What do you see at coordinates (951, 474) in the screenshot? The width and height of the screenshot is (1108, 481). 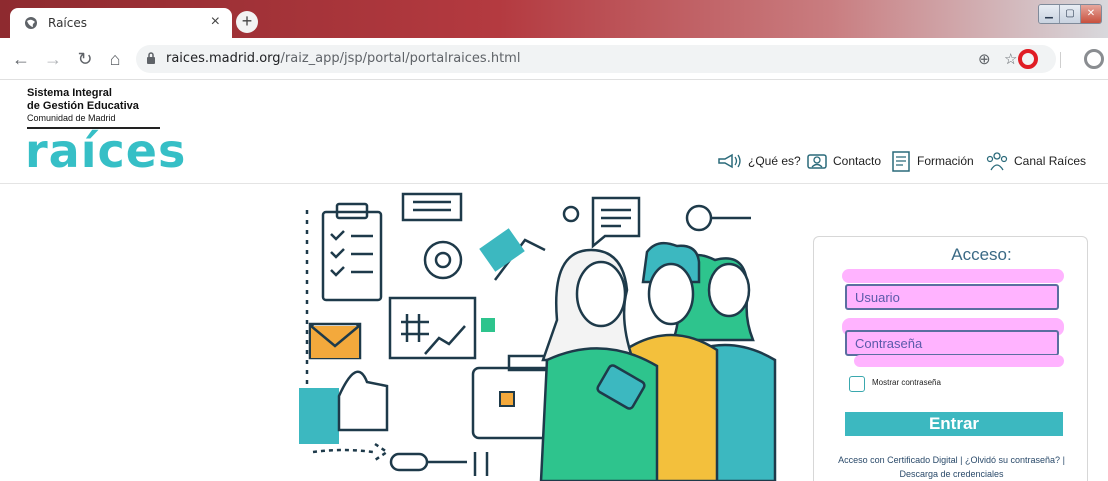 I see `download-credentials-link: Descarga de credenciales` at bounding box center [951, 474].